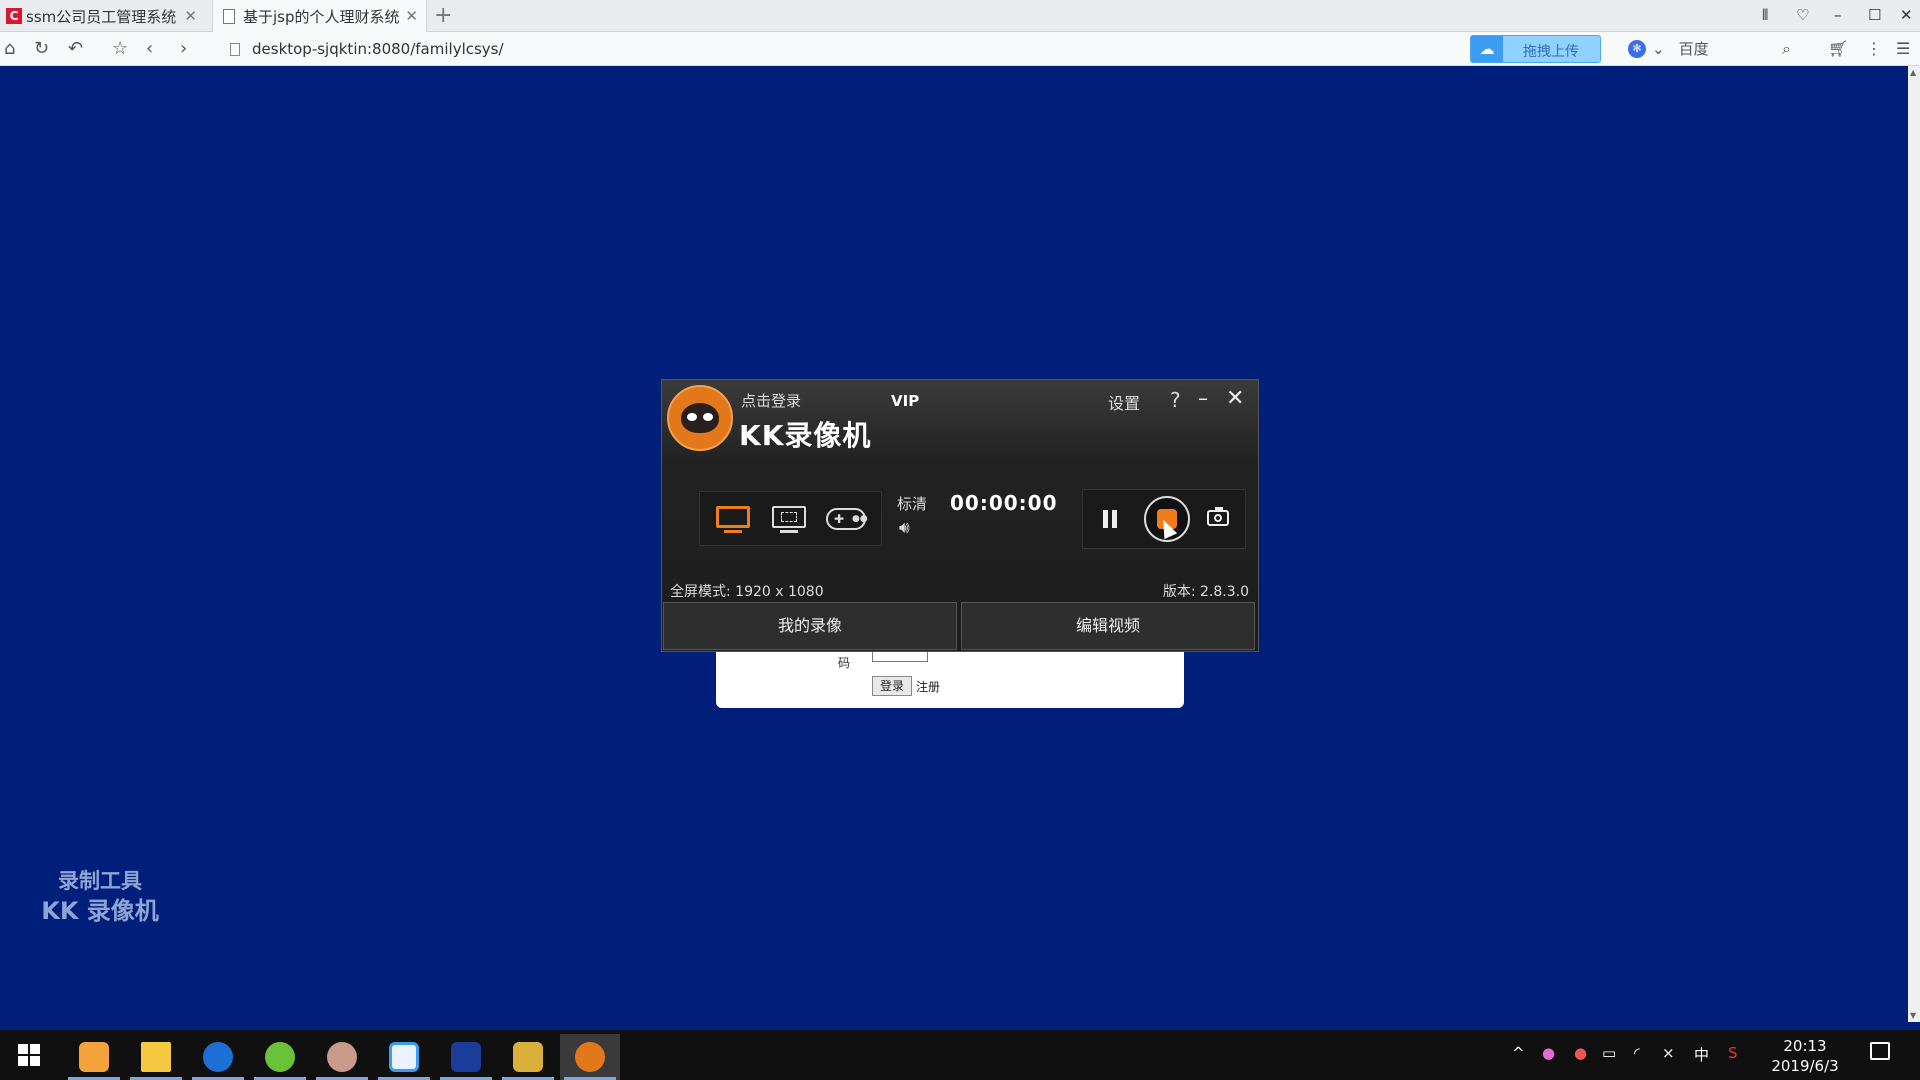 Image resolution: width=1920 pixels, height=1080 pixels. Describe the element at coordinates (1805, 1066) in the screenshot. I see `clock-date: 2019/6/3` at that location.